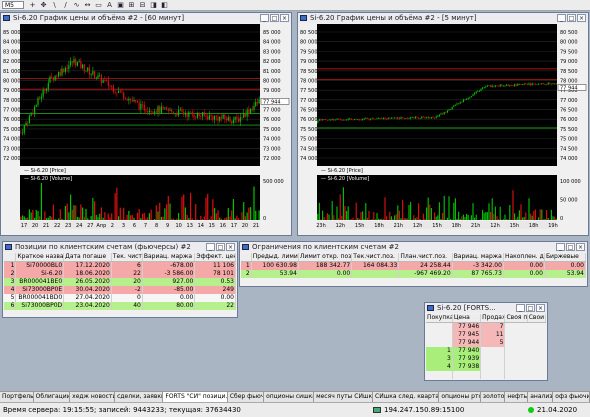 Image resolution: width=590 pixels, height=417 pixels. What do you see at coordinates (120, 298) in the screenshot?
I see `table-row: 5 BR000041BD0 27.04.2020 0 0.00 0.00` at bounding box center [120, 298].